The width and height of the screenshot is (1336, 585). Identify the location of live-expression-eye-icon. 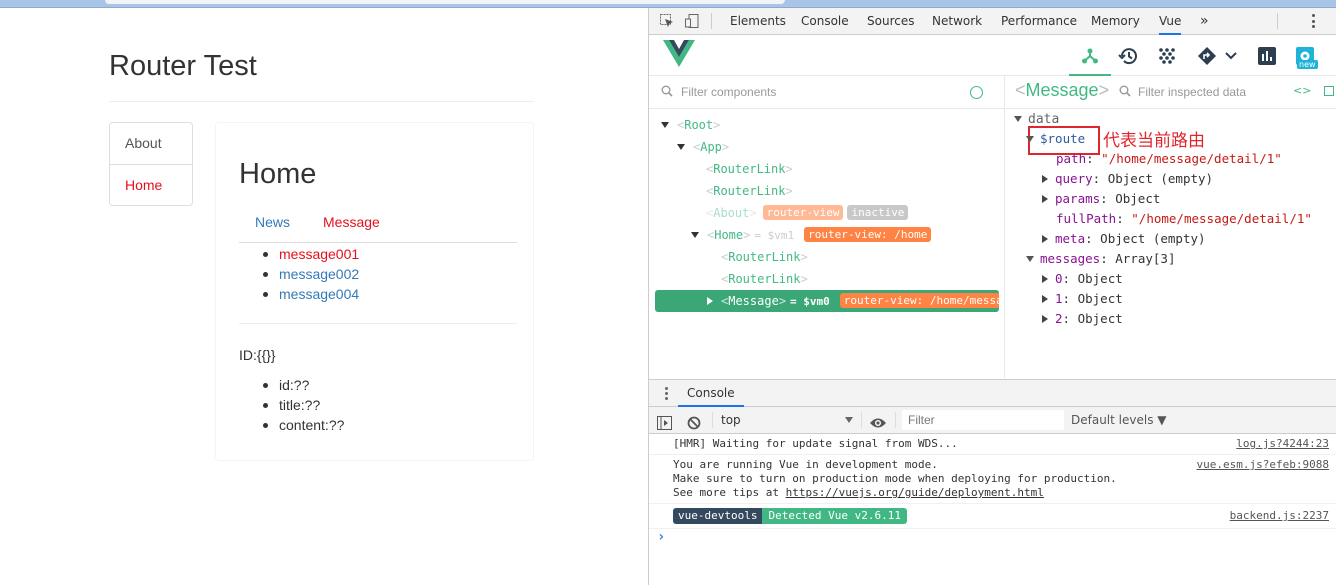
(878, 420).